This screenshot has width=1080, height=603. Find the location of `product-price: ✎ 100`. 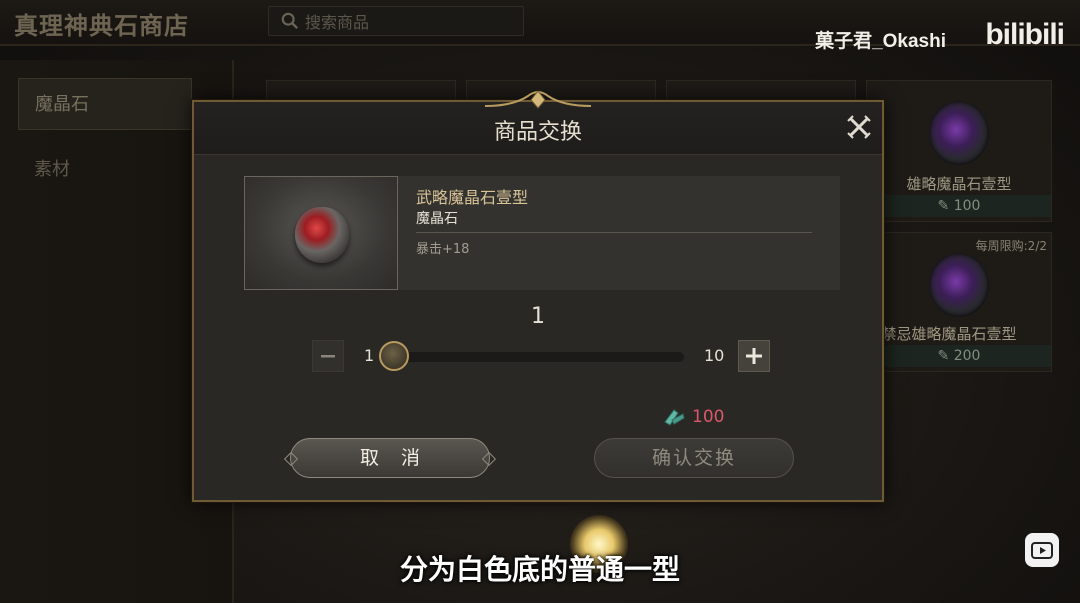

product-price: ✎ 100 is located at coordinates (959, 206).